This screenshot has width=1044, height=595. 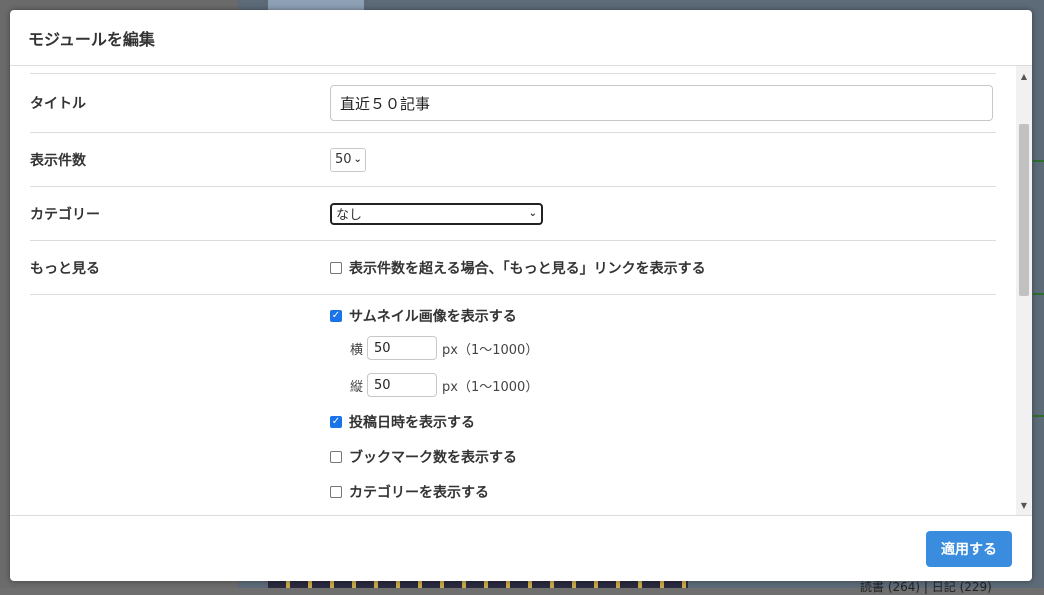 I want to click on form-row-more: もっと見る 表示件数を超える場合、「もっと見る」リンクを表示する, so click(x=513, y=268).